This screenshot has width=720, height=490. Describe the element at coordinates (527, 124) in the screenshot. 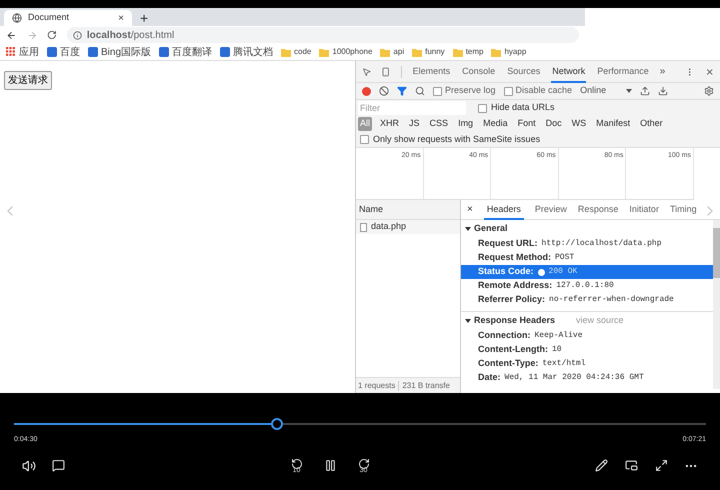

I see `type-filter: Font` at that location.